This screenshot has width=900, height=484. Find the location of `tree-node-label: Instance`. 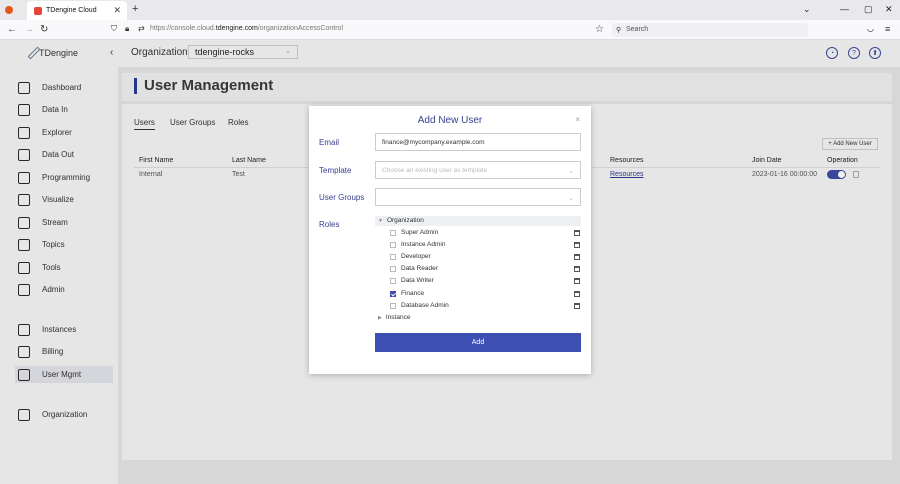

tree-node-label: Instance is located at coordinates (398, 317).